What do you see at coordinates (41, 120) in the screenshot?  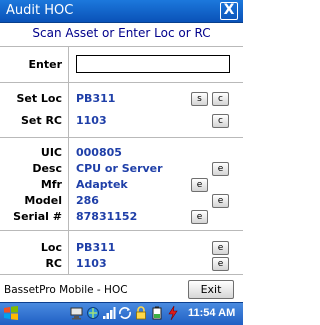 I see `set-rc-label: Set RC` at bounding box center [41, 120].